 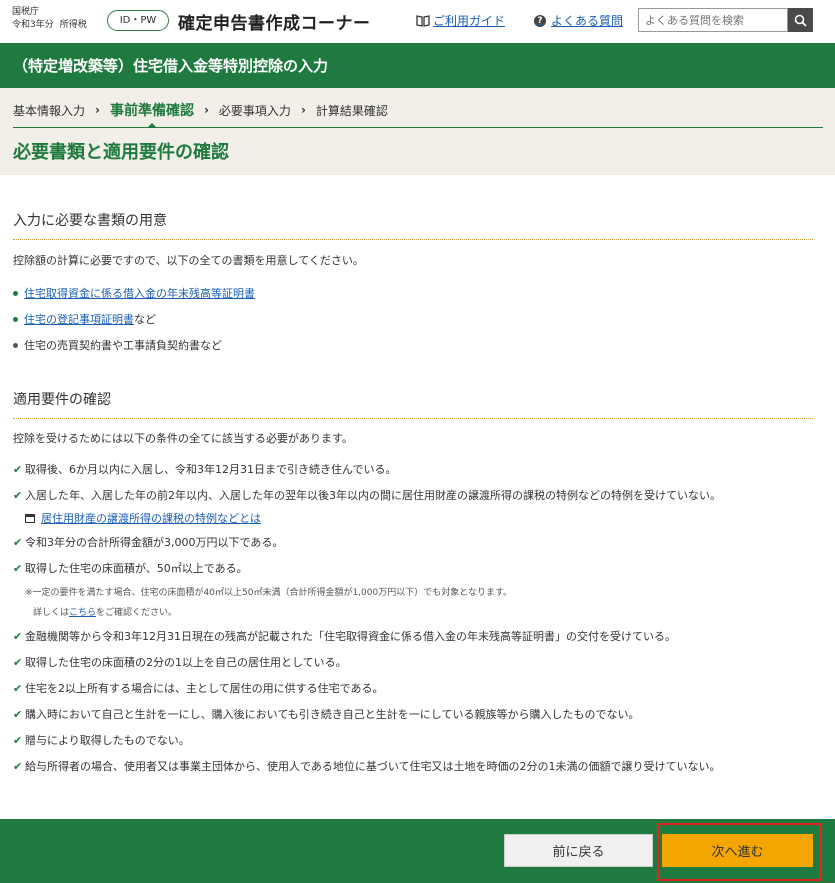 I want to click on page-title: 必要書類と適用要件の確認, so click(x=121, y=152).